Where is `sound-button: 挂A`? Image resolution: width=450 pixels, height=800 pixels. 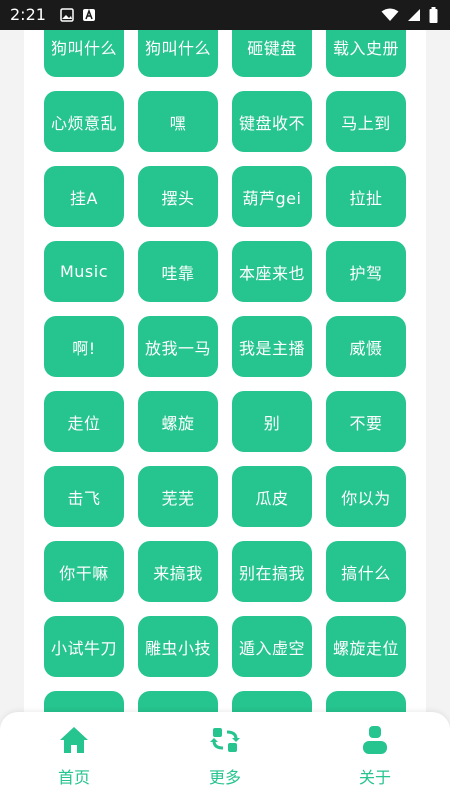 sound-button: 挂A is located at coordinates (84, 196).